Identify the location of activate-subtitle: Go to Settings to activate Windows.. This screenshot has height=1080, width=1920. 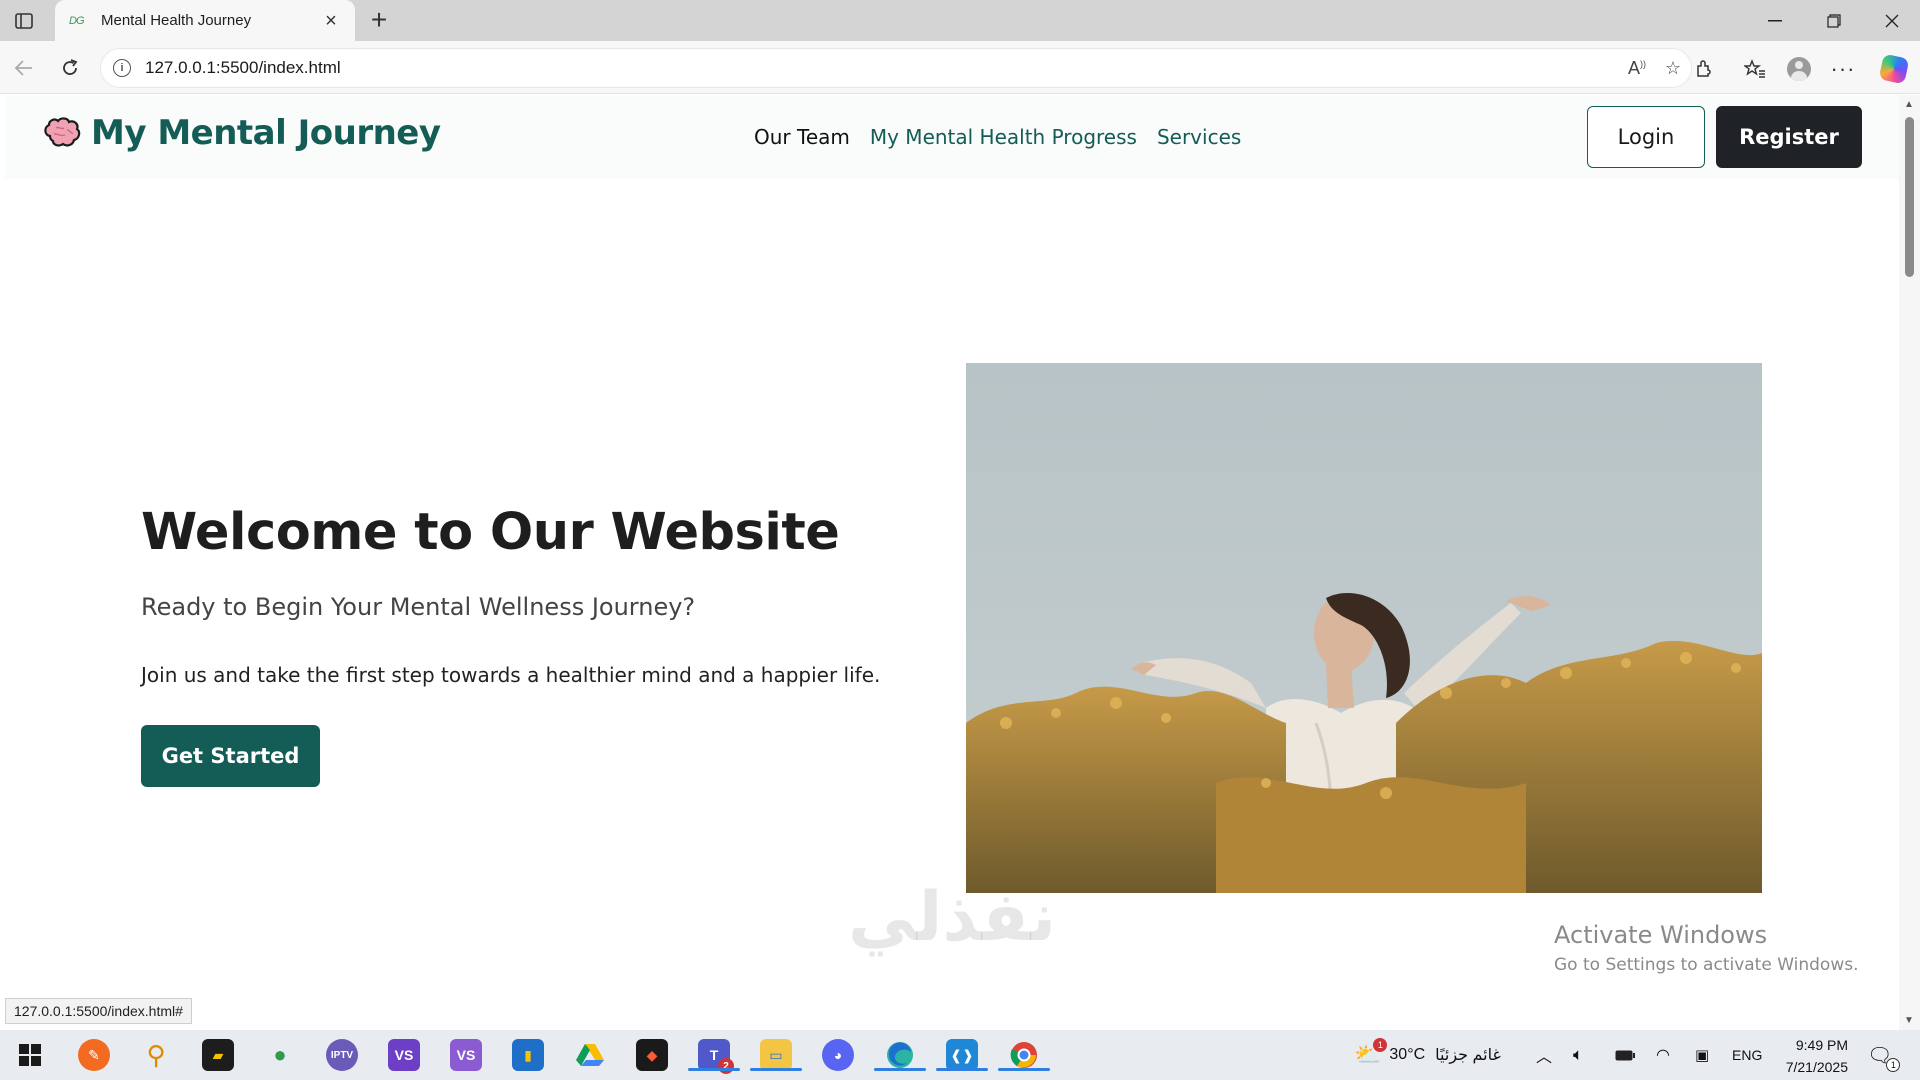
(1706, 965).